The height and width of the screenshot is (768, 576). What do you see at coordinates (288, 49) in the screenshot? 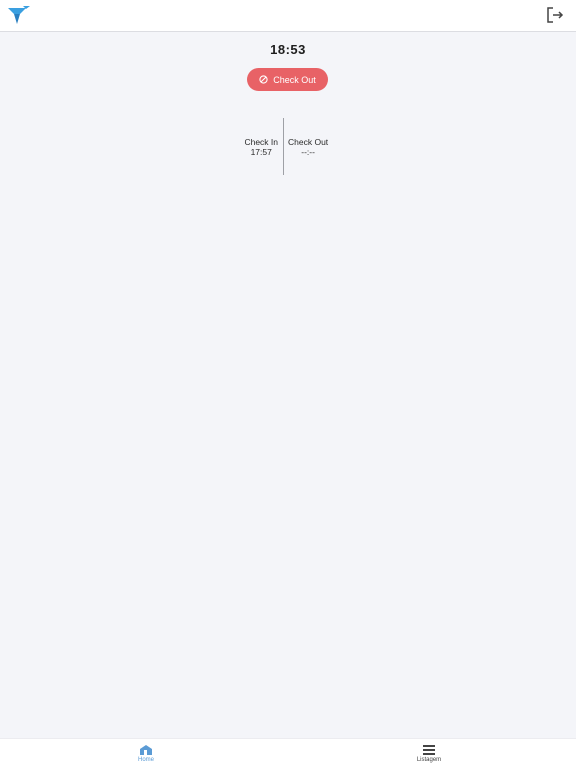
I see `current-time: 18:53` at bounding box center [288, 49].